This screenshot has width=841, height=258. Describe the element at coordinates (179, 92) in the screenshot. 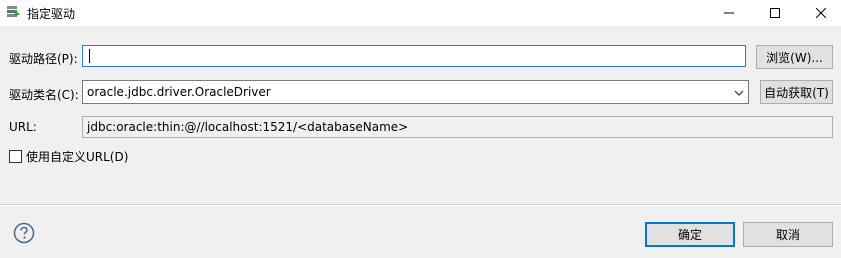

I see `driver-class-value: oracle.jdbc.driver.OracleDriver` at that location.